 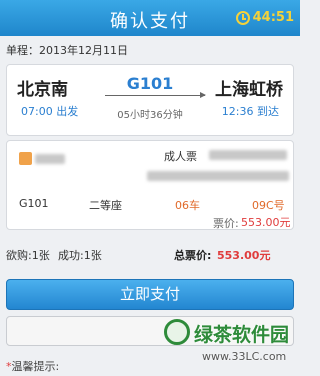 I want to click on to-station: 上海虹桥, so click(x=249, y=90).